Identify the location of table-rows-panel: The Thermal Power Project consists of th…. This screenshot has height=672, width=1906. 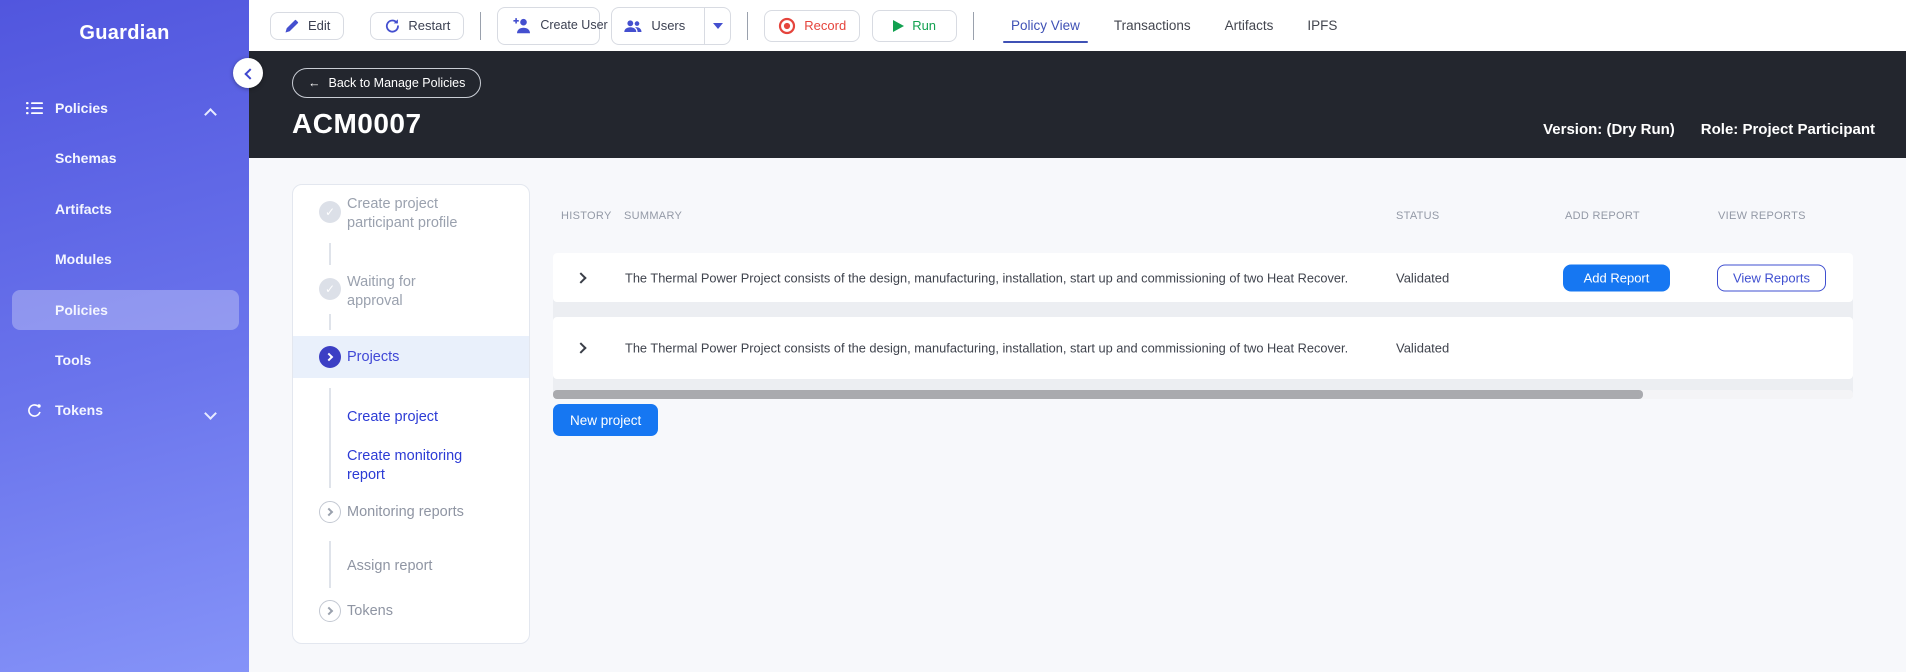
(1203, 326).